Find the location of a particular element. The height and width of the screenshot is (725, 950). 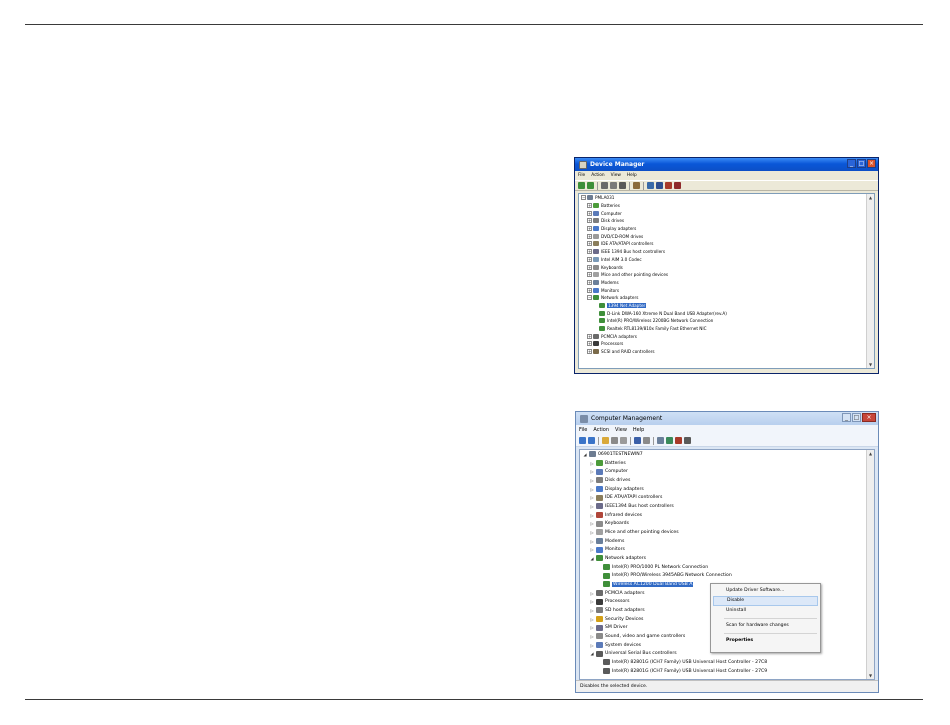

tree-node: ◢ 06901TESTNEWIN7 is located at coordinates (674, 454).